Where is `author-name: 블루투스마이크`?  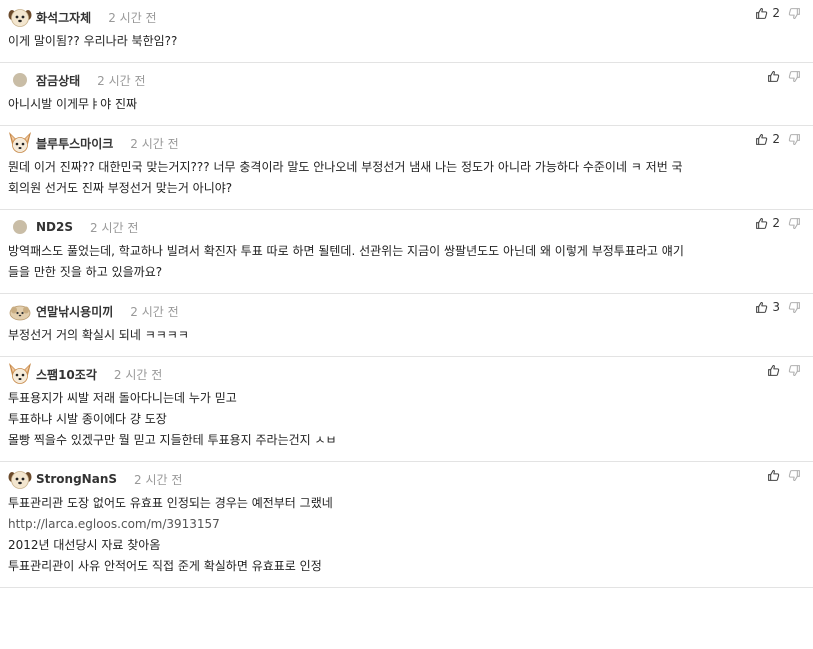
author-name: 블루투스마이크 is located at coordinates (74, 143).